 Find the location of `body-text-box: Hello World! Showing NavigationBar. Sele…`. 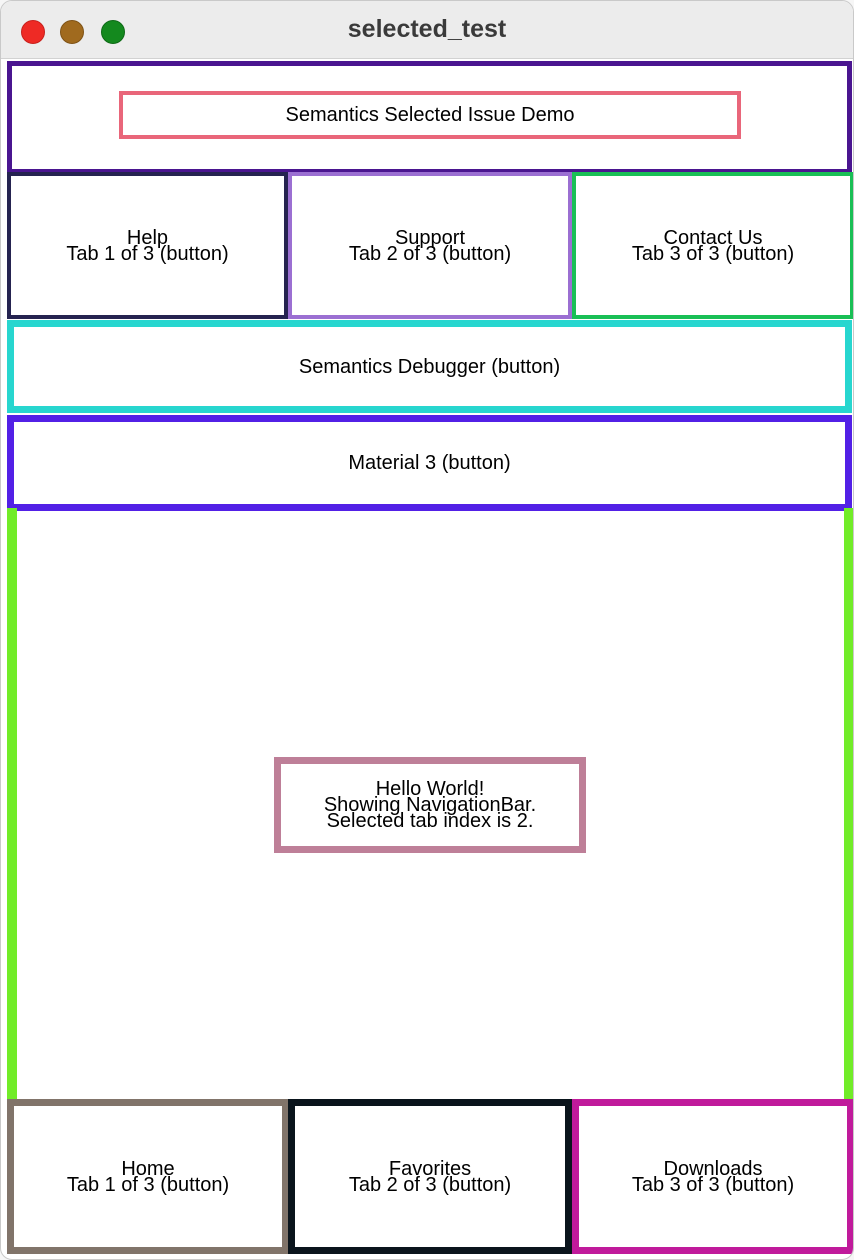

body-text-box: Hello World! Showing NavigationBar. Sele… is located at coordinates (430, 805).